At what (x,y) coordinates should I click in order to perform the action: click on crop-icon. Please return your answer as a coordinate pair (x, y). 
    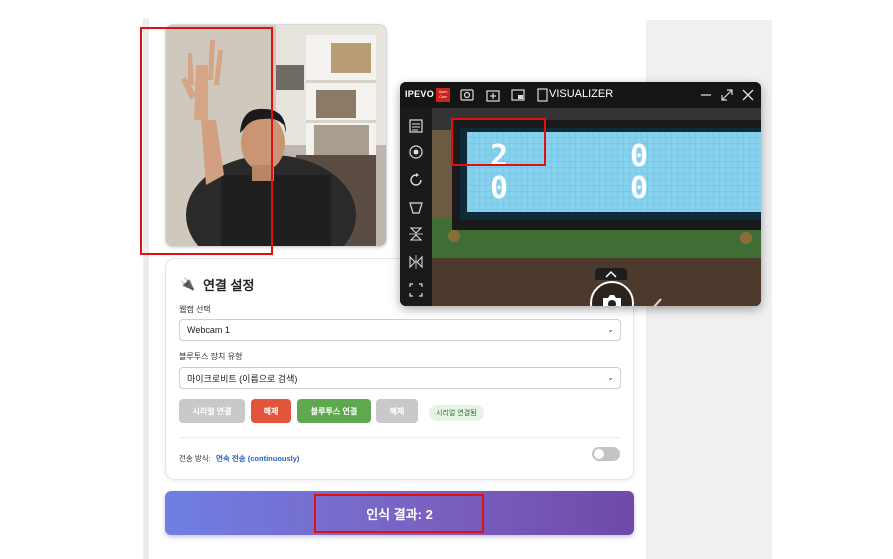
    Looking at the image, I should click on (416, 290).